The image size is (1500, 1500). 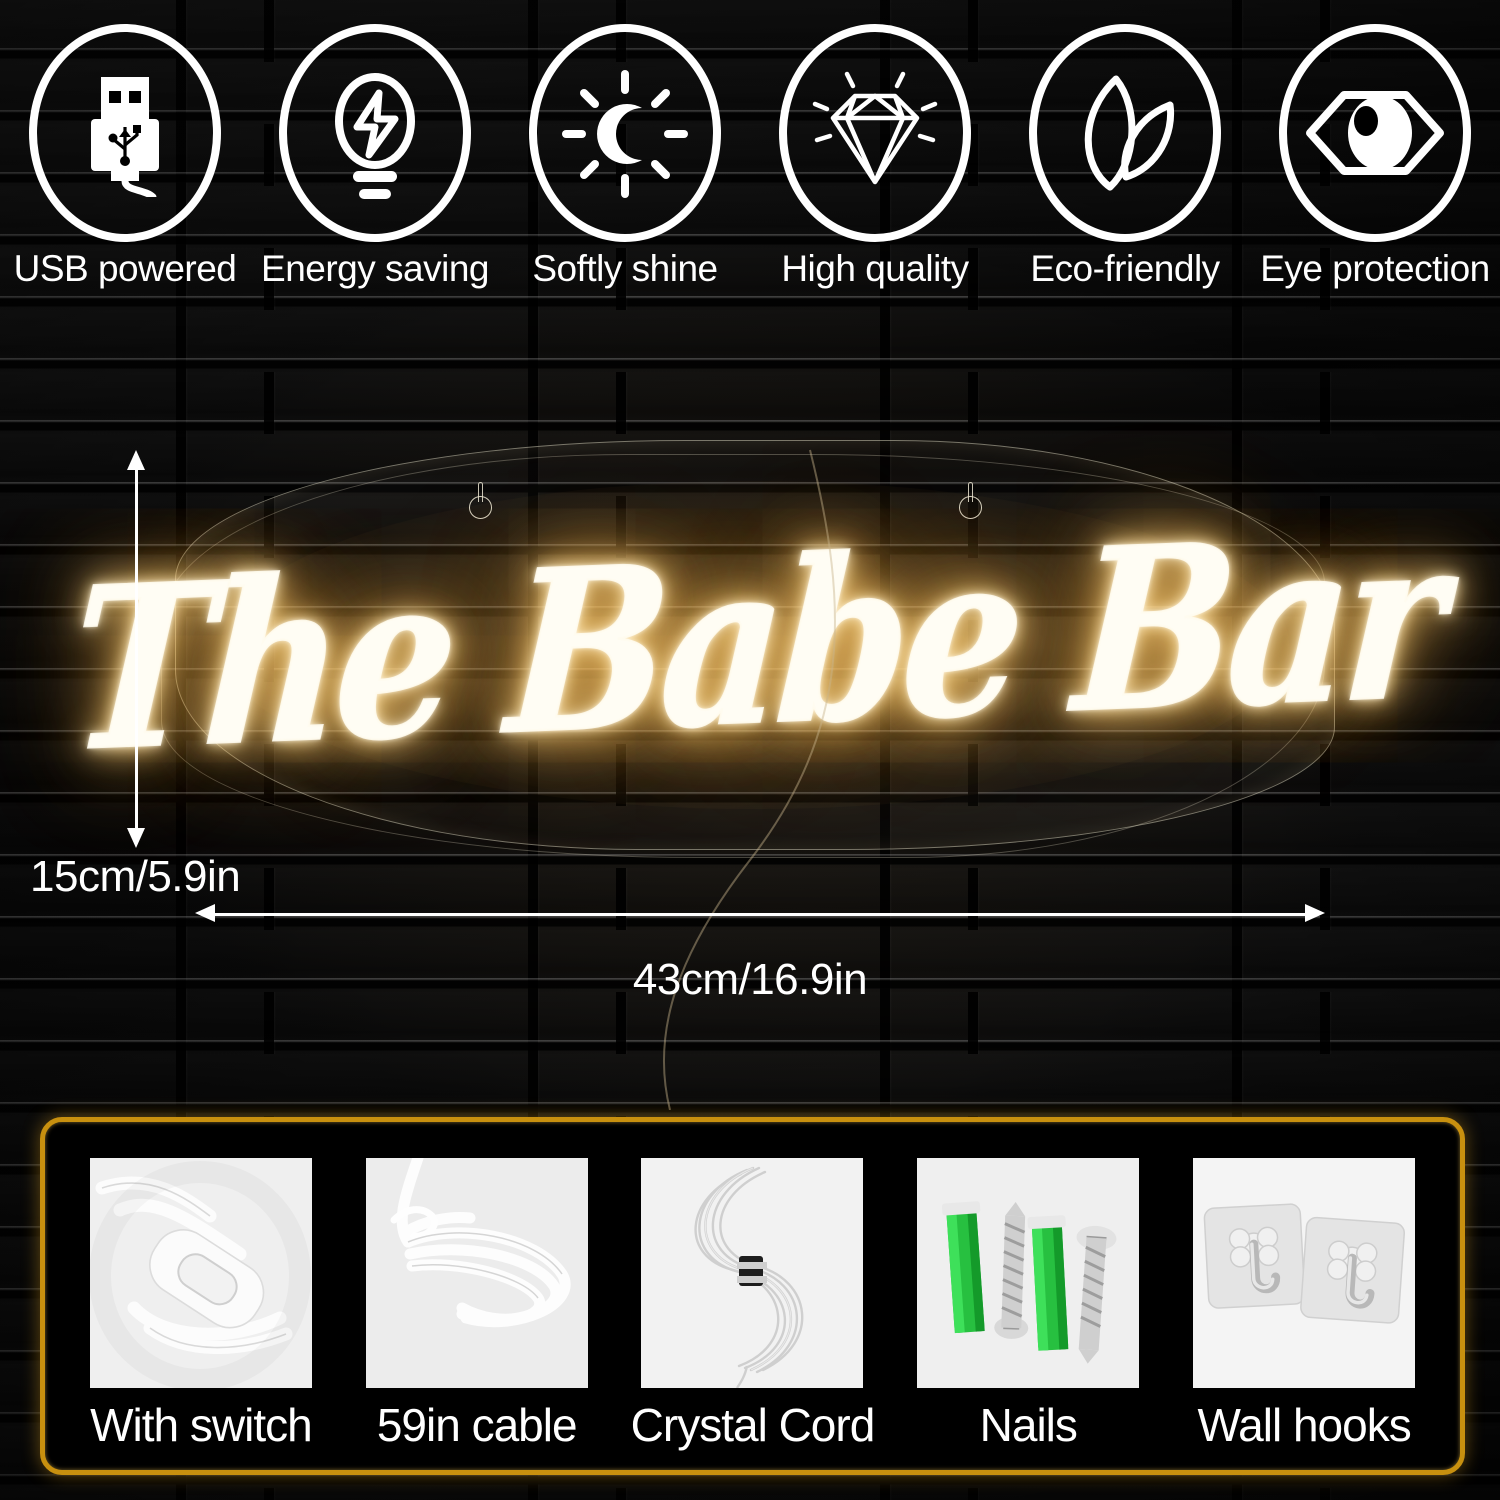 What do you see at coordinates (1304, 1425) in the screenshot?
I see `accessory-label: Wall hooks` at bounding box center [1304, 1425].